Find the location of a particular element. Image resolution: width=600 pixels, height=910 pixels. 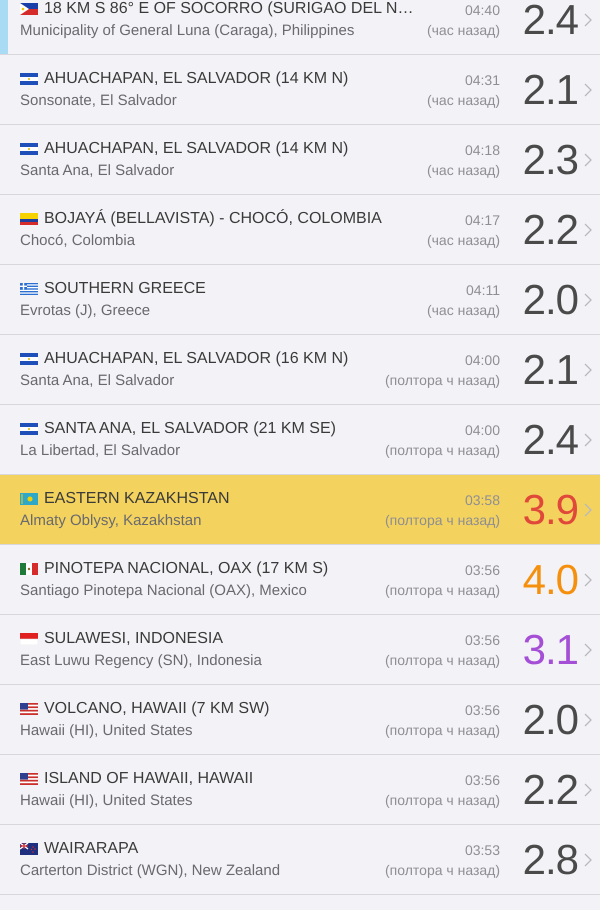

quake-time: 04:31 is located at coordinates (482, 80).